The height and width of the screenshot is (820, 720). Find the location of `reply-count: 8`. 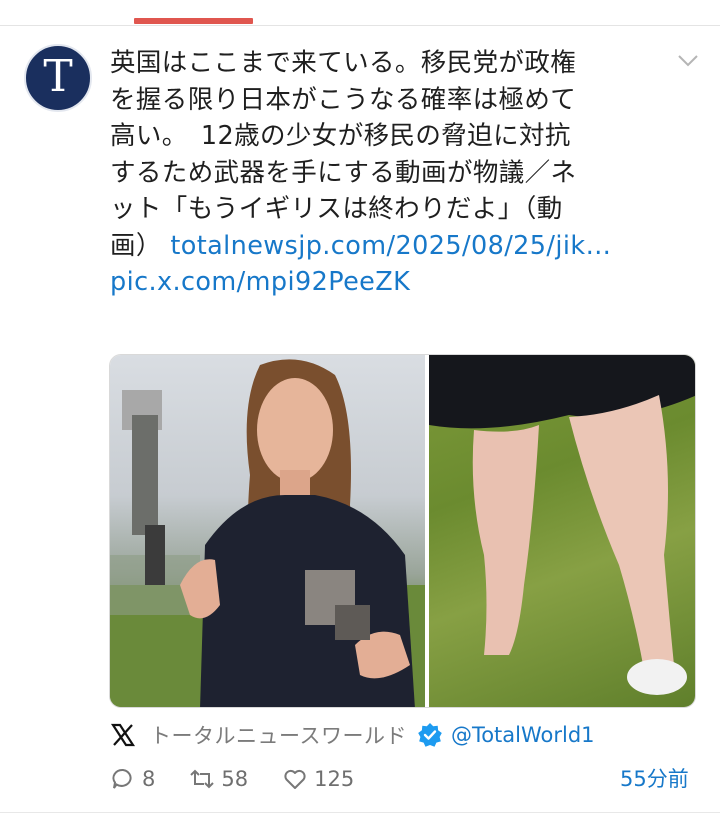

reply-count: 8 is located at coordinates (149, 779).